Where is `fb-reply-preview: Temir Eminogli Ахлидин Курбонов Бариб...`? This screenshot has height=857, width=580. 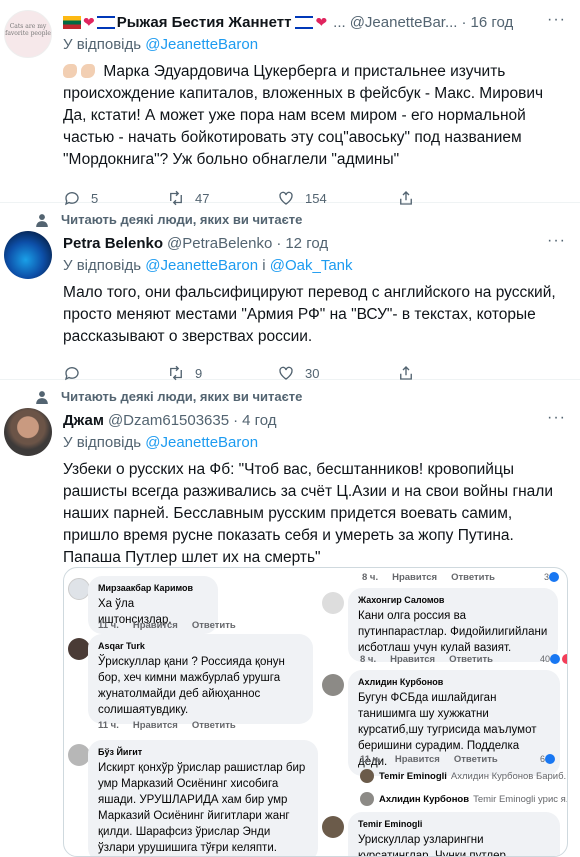
fb-reply-preview: Temir Eminogli Ахлидин Курбонов Бариб... is located at coordinates (463, 776).